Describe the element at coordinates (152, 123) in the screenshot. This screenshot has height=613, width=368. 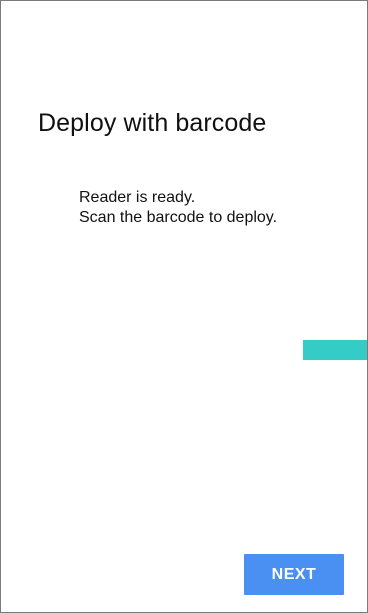
I see `page-title: Deploy with barcode` at that location.